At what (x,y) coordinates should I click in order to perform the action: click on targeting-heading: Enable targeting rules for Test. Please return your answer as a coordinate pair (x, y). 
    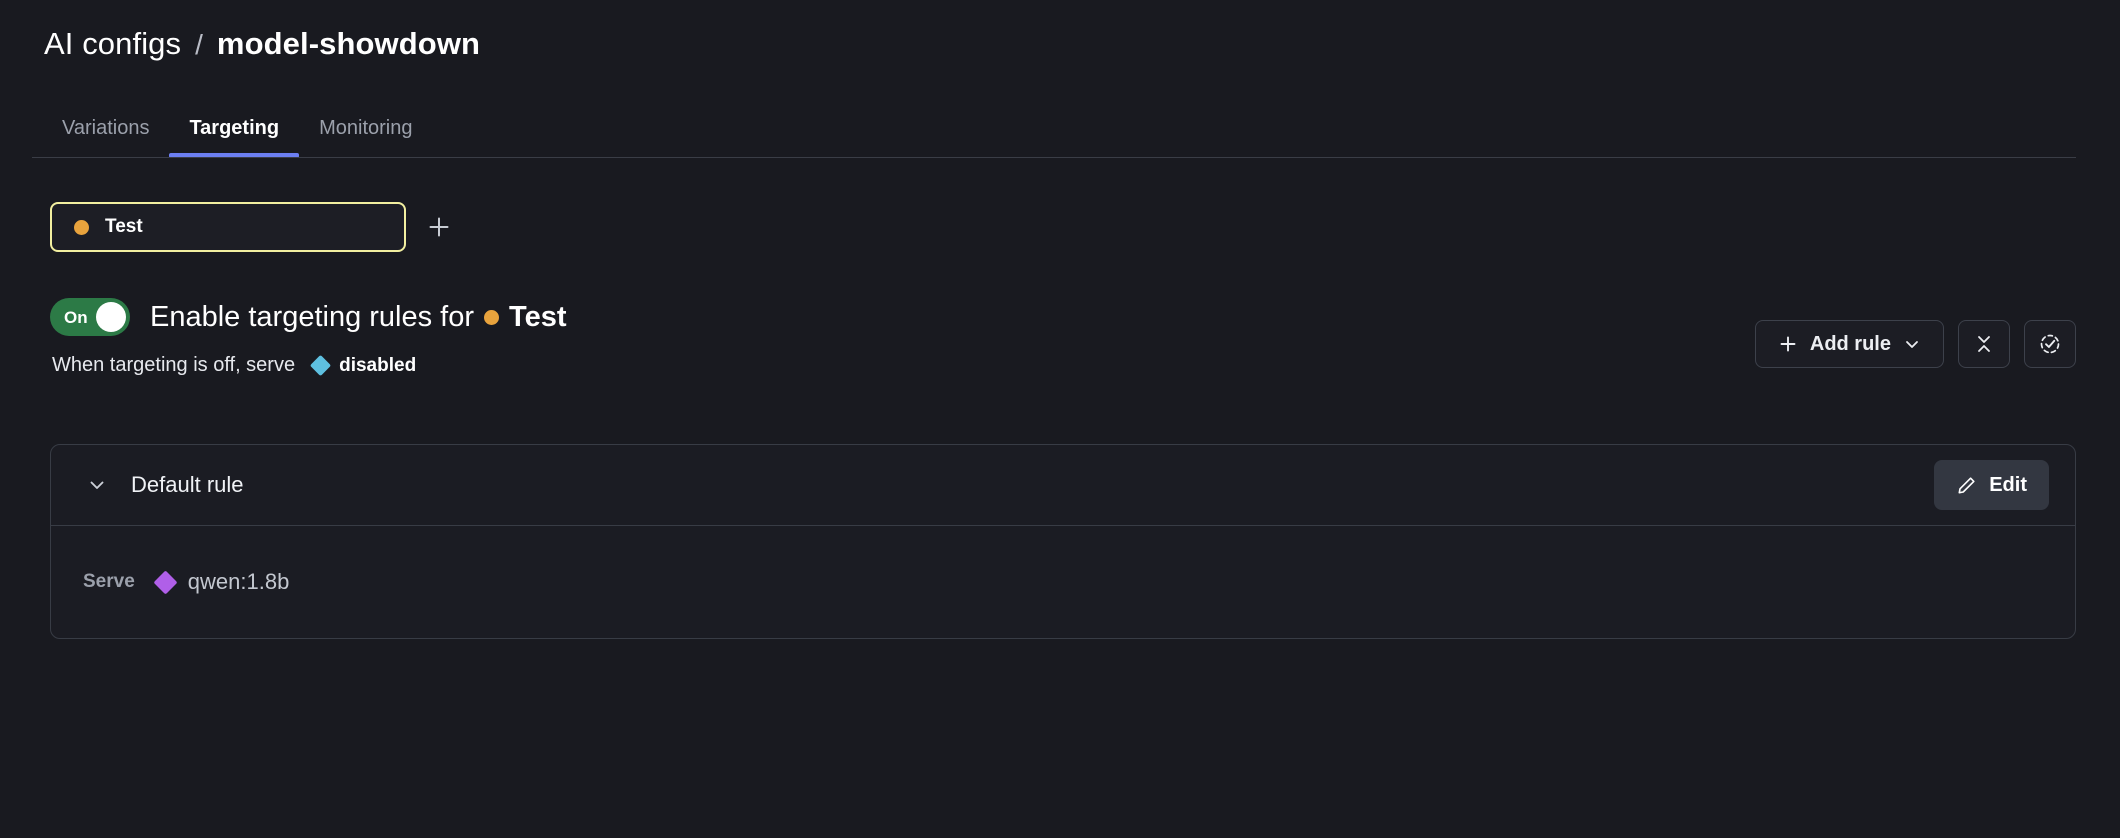
    Looking at the image, I should click on (358, 317).